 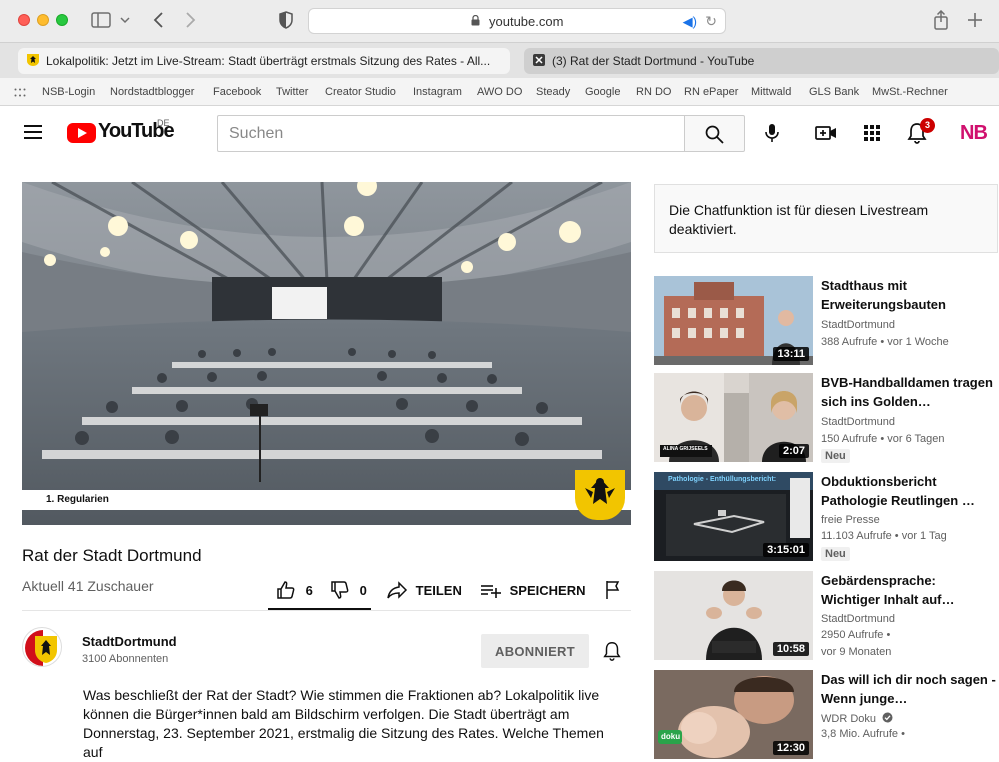 What do you see at coordinates (152, 92) in the screenshot?
I see `bookmark-item: Nordstadtblogger` at bounding box center [152, 92].